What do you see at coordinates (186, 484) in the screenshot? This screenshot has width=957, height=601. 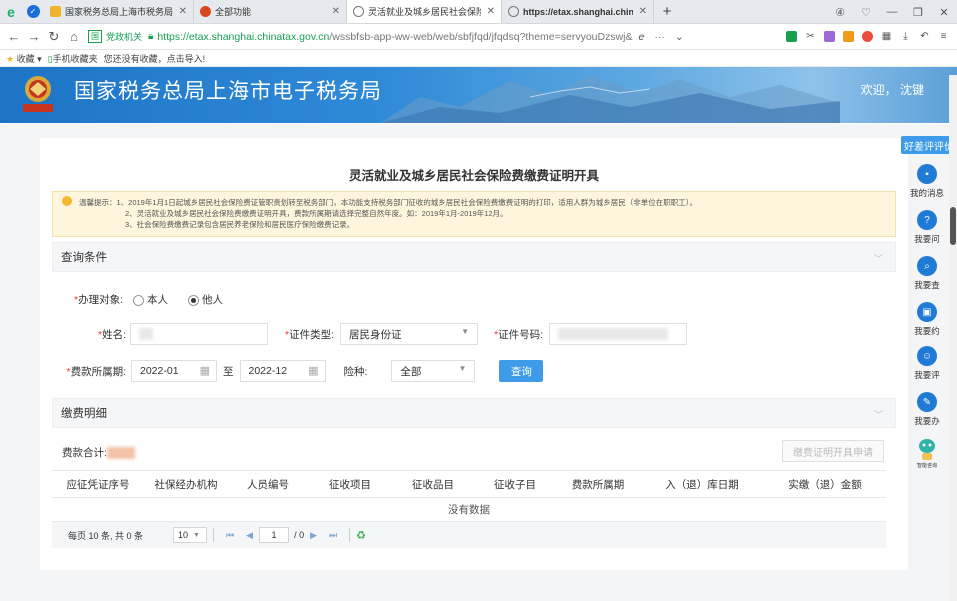 I see `col-header: 社保经办机构` at bounding box center [186, 484].